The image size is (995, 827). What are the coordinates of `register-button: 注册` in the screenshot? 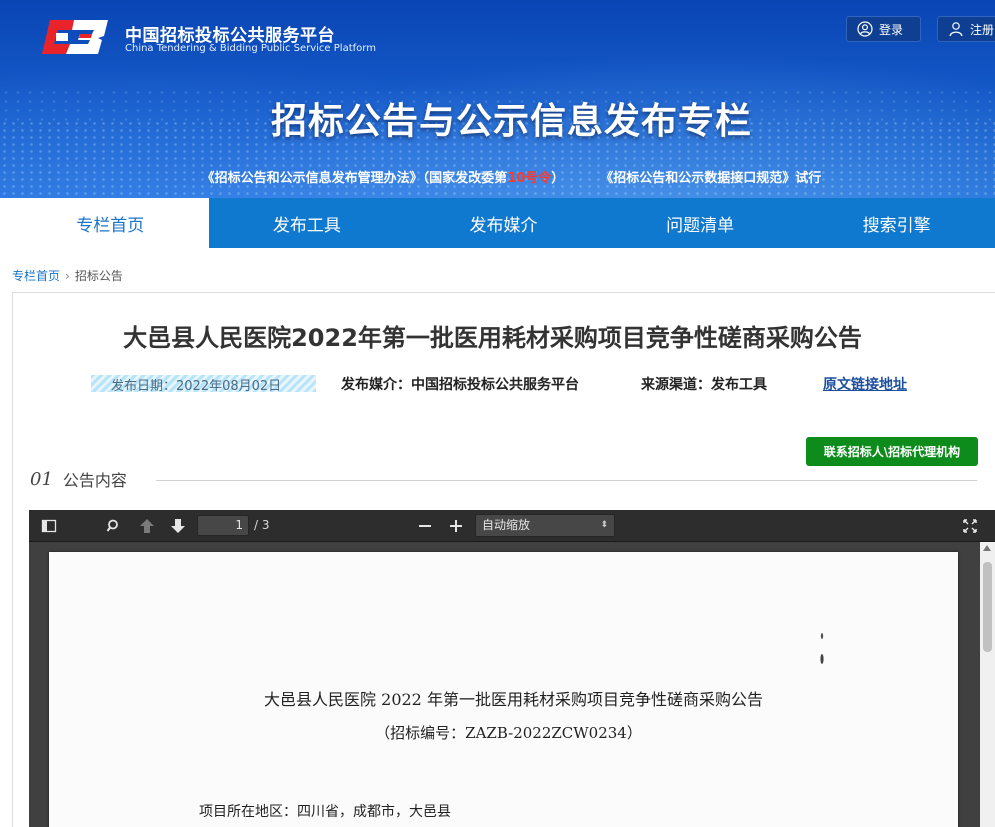 It's located at (966, 29).